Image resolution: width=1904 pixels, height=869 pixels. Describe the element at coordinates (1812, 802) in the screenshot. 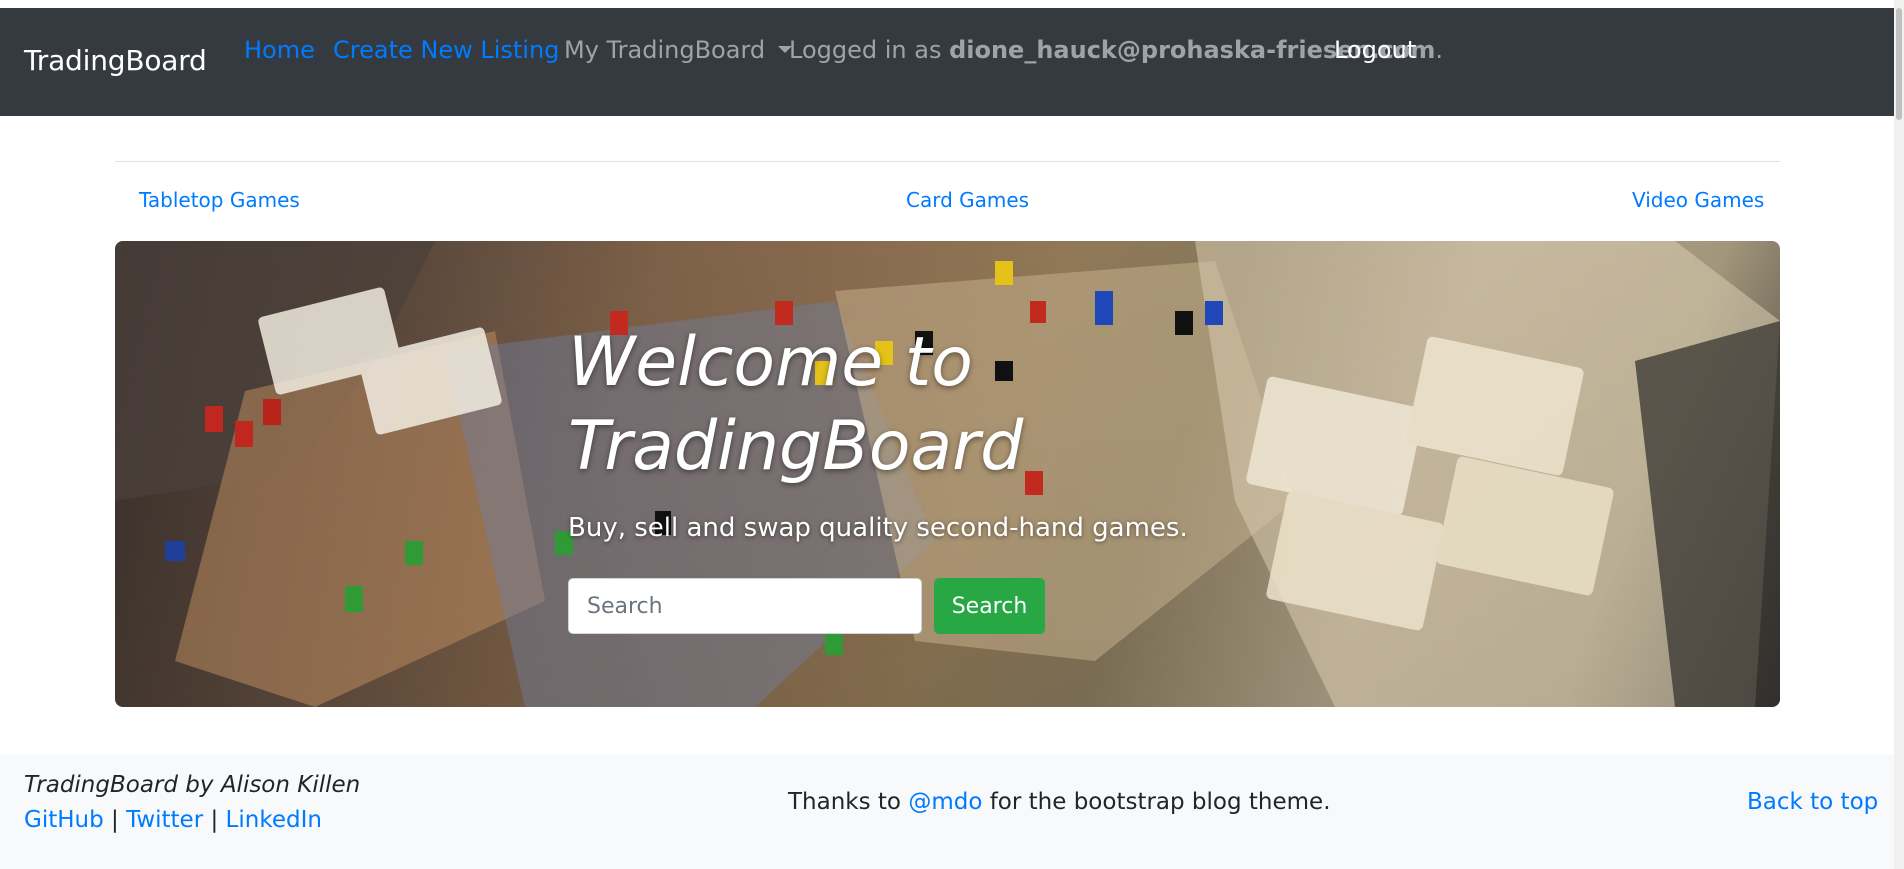

I see `back-to-top-link: Back to top` at that location.